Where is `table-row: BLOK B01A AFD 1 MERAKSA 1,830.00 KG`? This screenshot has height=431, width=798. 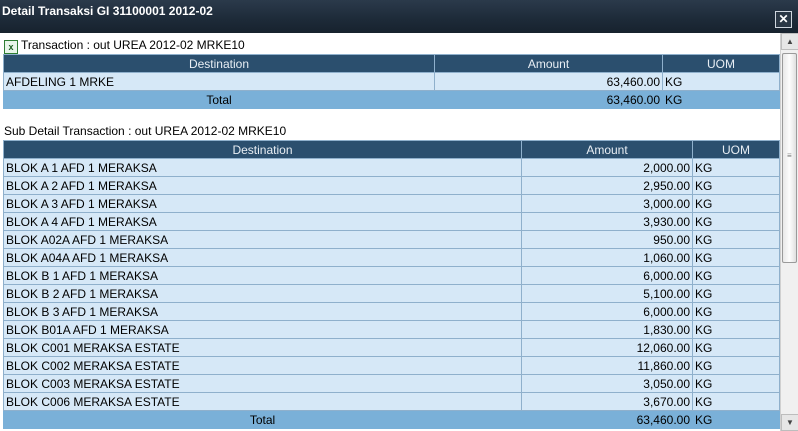
table-row: BLOK B01A AFD 1 MERAKSA 1,830.00 KG is located at coordinates (391, 329).